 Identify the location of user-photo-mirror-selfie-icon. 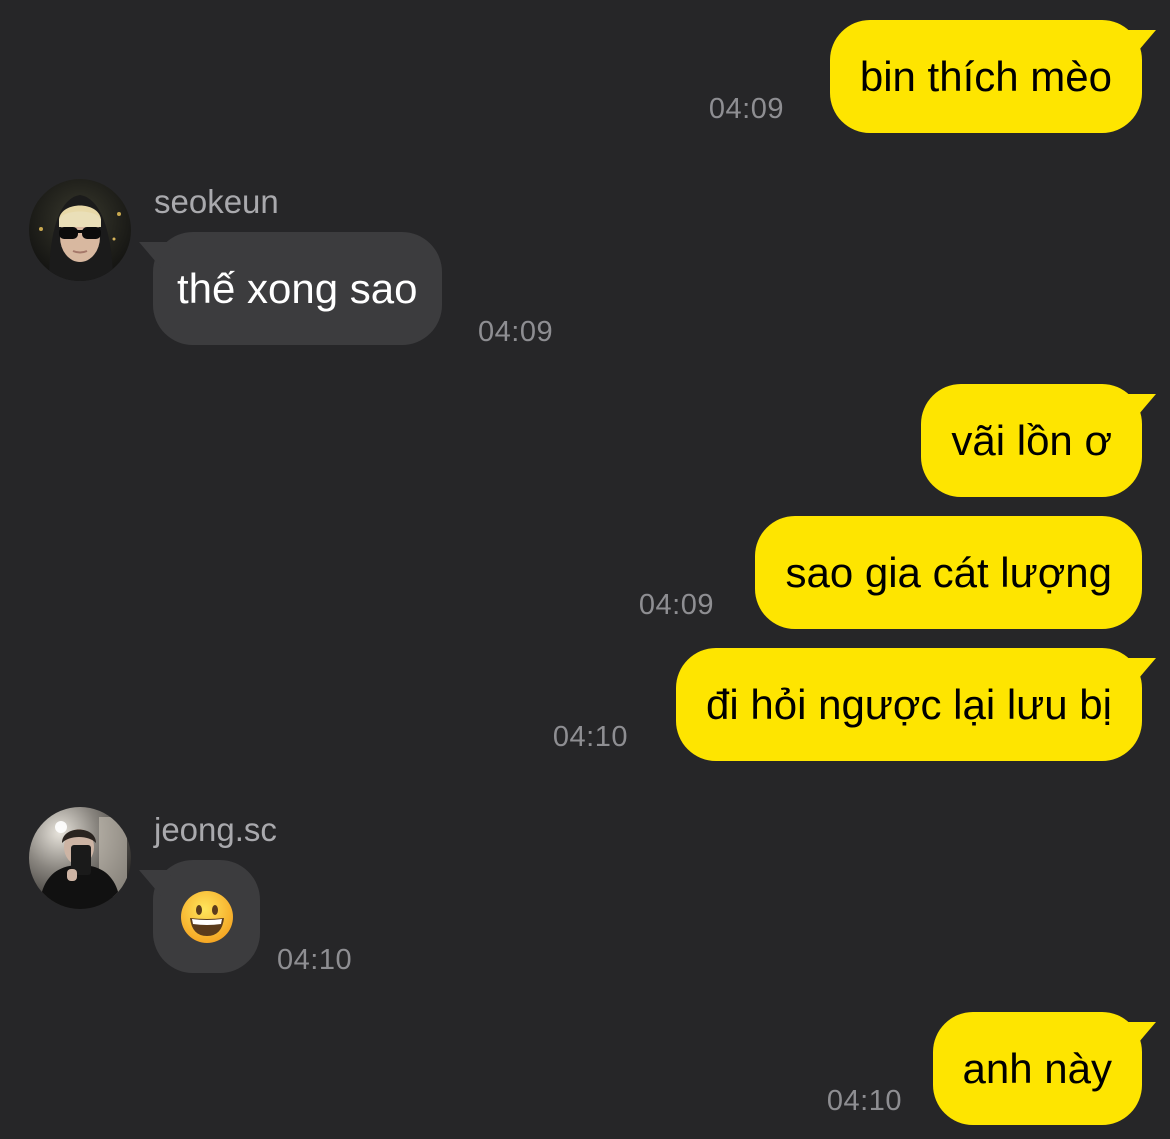
(80, 858).